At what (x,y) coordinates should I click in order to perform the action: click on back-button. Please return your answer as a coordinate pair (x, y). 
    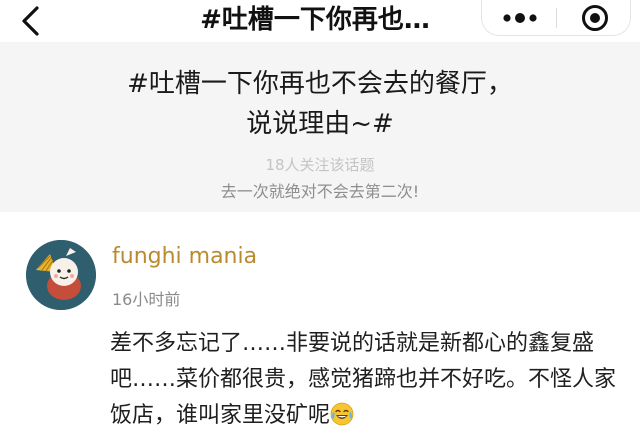
    Looking at the image, I should click on (31, 21).